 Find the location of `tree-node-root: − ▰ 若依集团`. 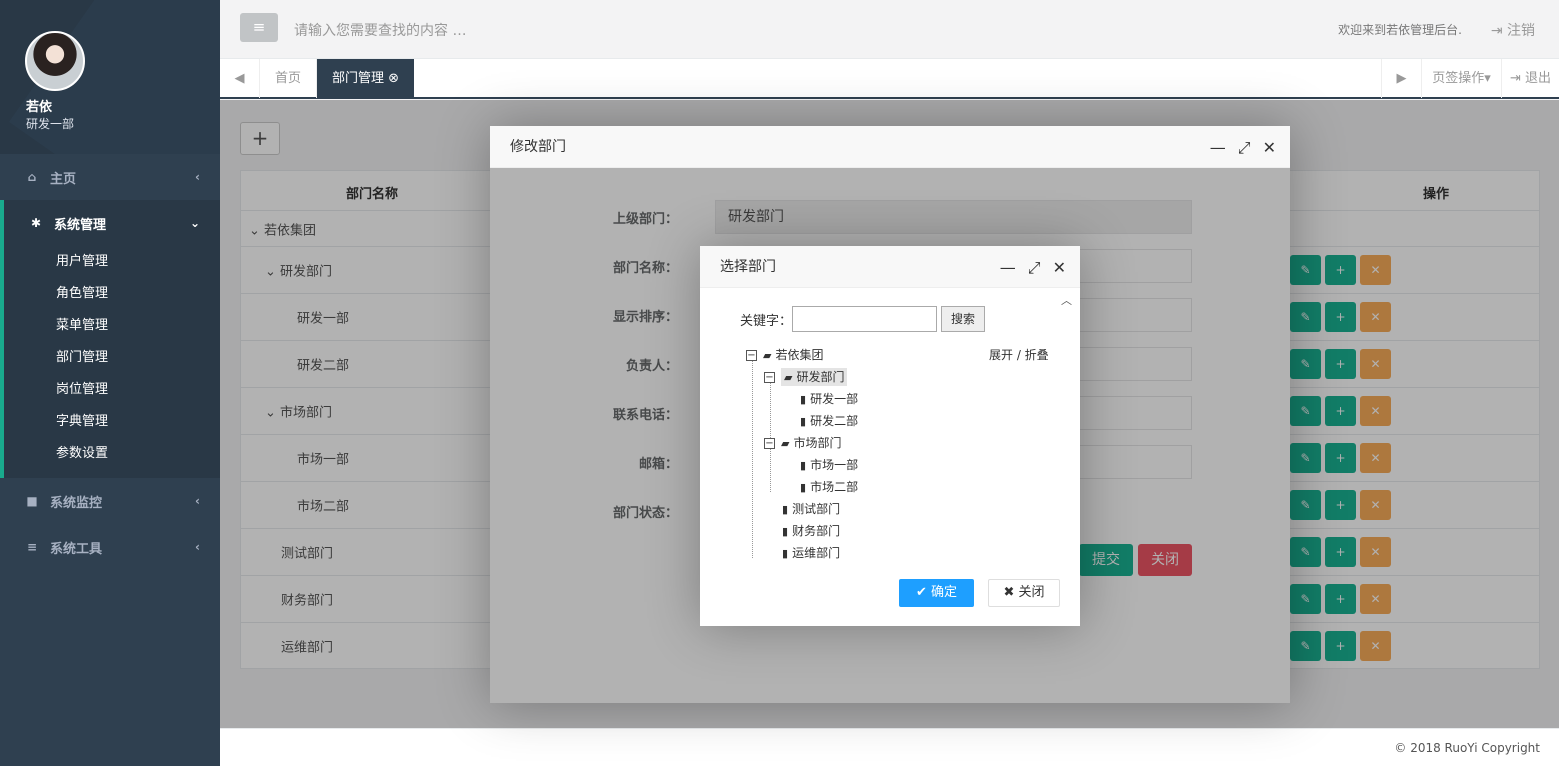

tree-node-root: − ▰ 若依集团 is located at coordinates (784, 355).